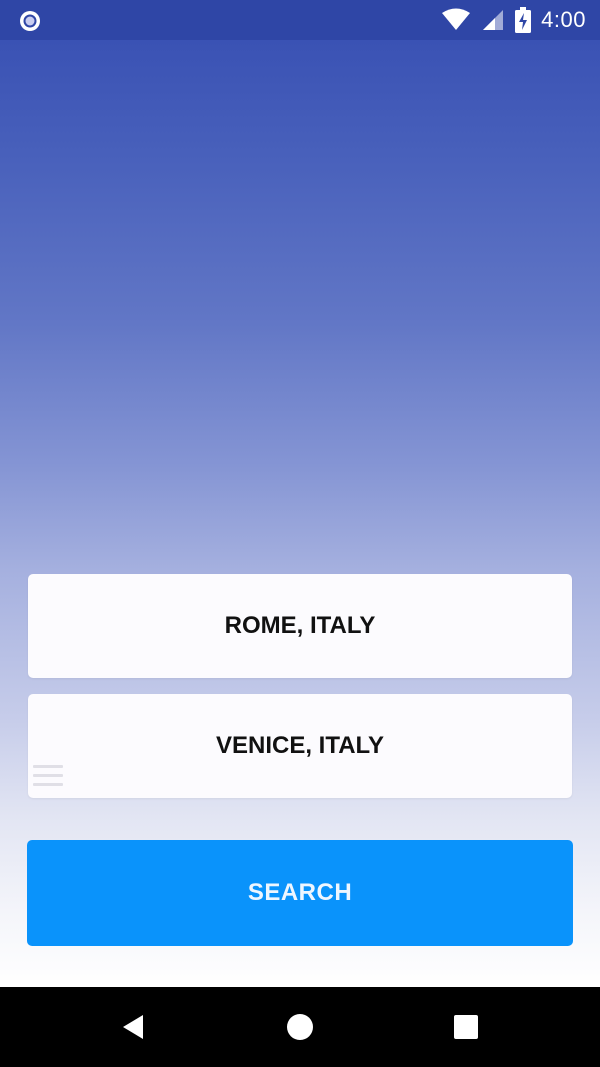 This screenshot has width=600, height=1067. Describe the element at coordinates (48, 778) in the screenshot. I see `drag-handle-icon` at that location.